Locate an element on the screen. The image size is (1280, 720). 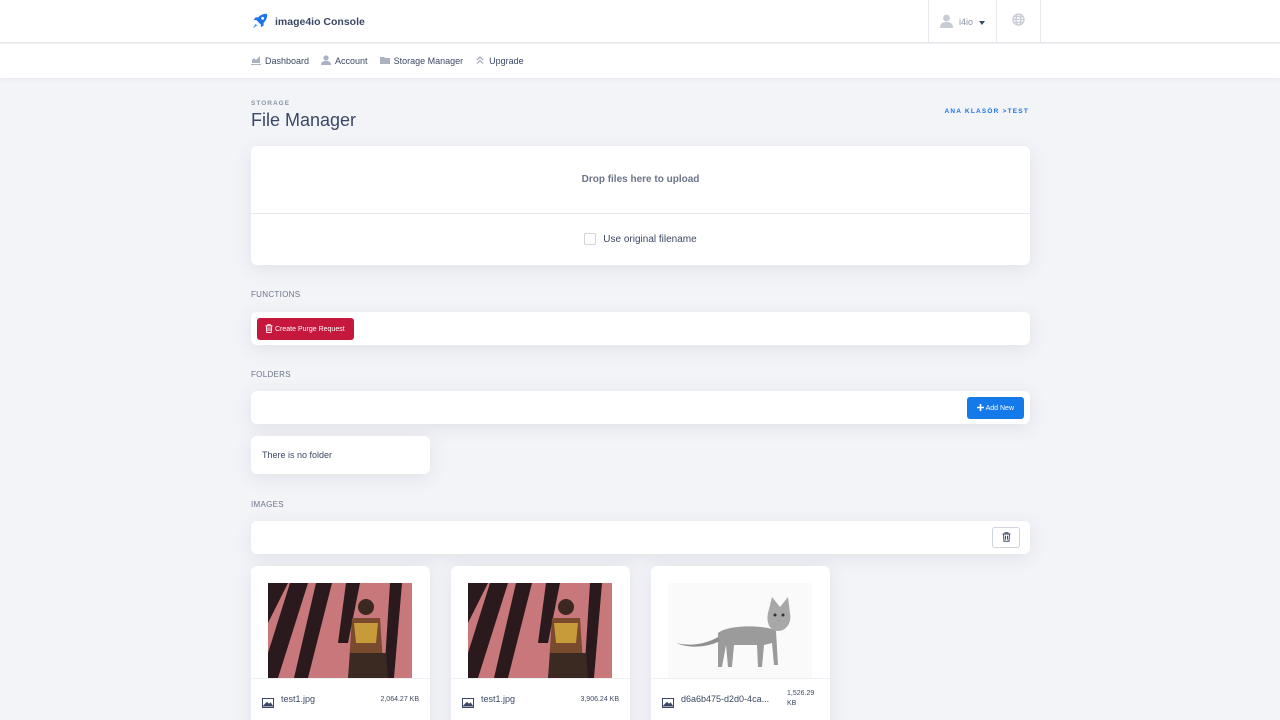
functions-card: Create Purge Request is located at coordinates (640, 328).